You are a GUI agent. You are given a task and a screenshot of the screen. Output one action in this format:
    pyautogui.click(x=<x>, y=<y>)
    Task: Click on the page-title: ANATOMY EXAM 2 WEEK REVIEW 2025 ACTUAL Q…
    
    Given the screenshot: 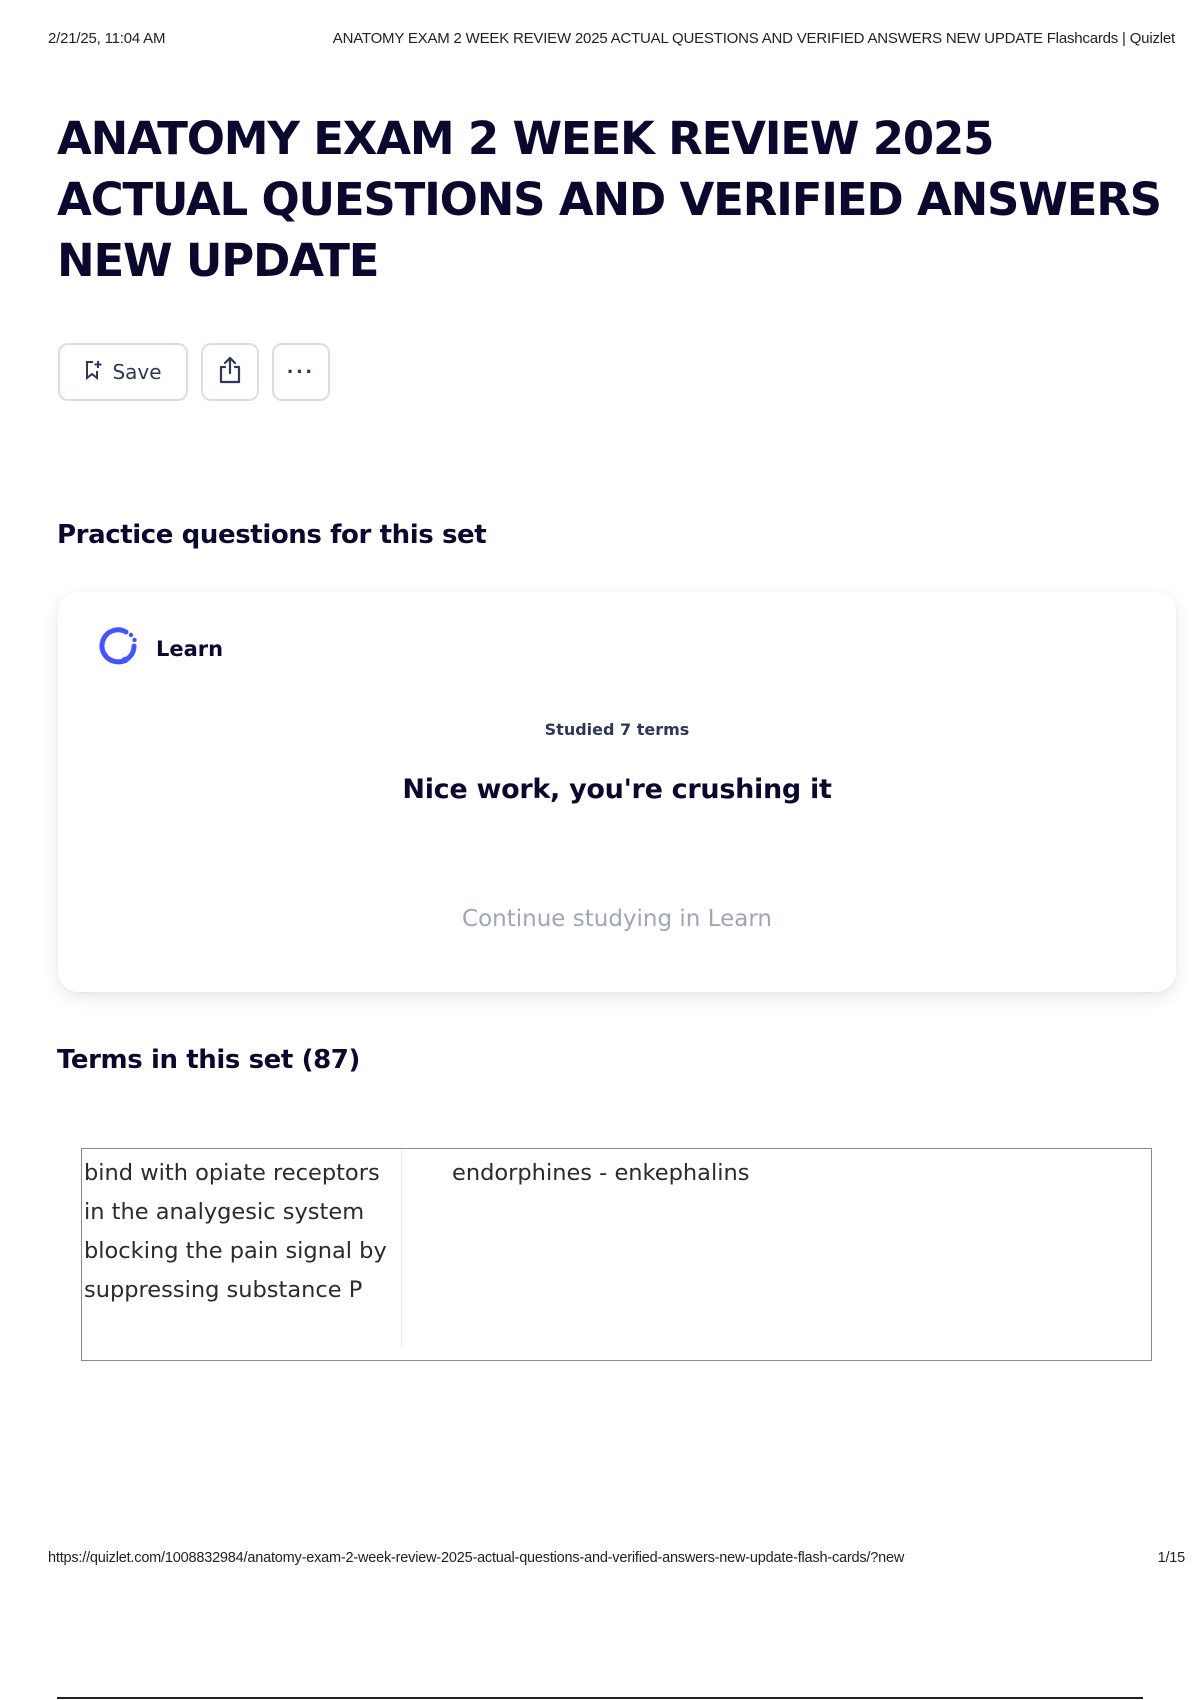 What is the action you would take?
    pyautogui.click(x=609, y=199)
    